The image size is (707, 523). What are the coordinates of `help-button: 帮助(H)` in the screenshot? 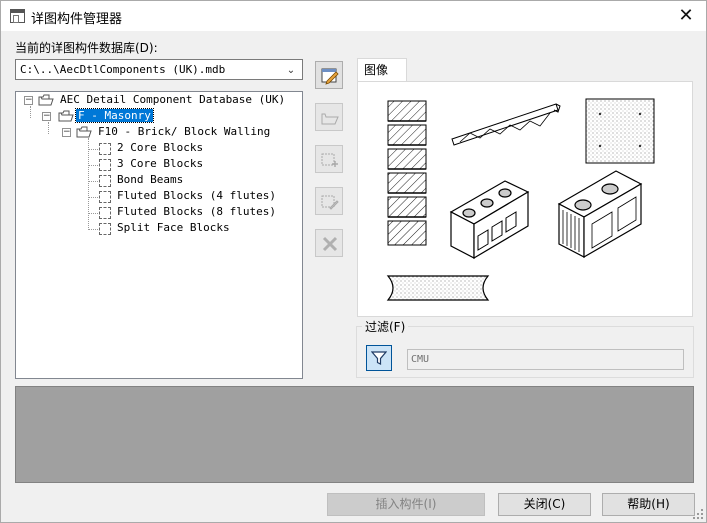 It's located at (648, 504).